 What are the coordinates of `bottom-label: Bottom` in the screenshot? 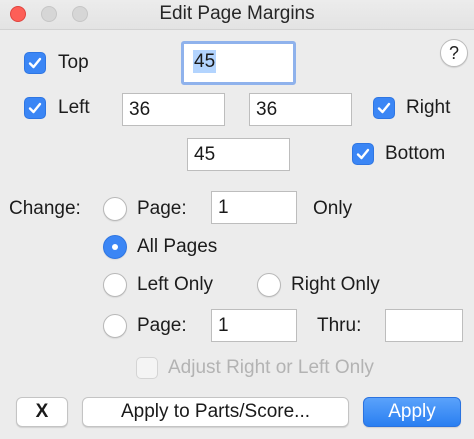 It's located at (415, 153).